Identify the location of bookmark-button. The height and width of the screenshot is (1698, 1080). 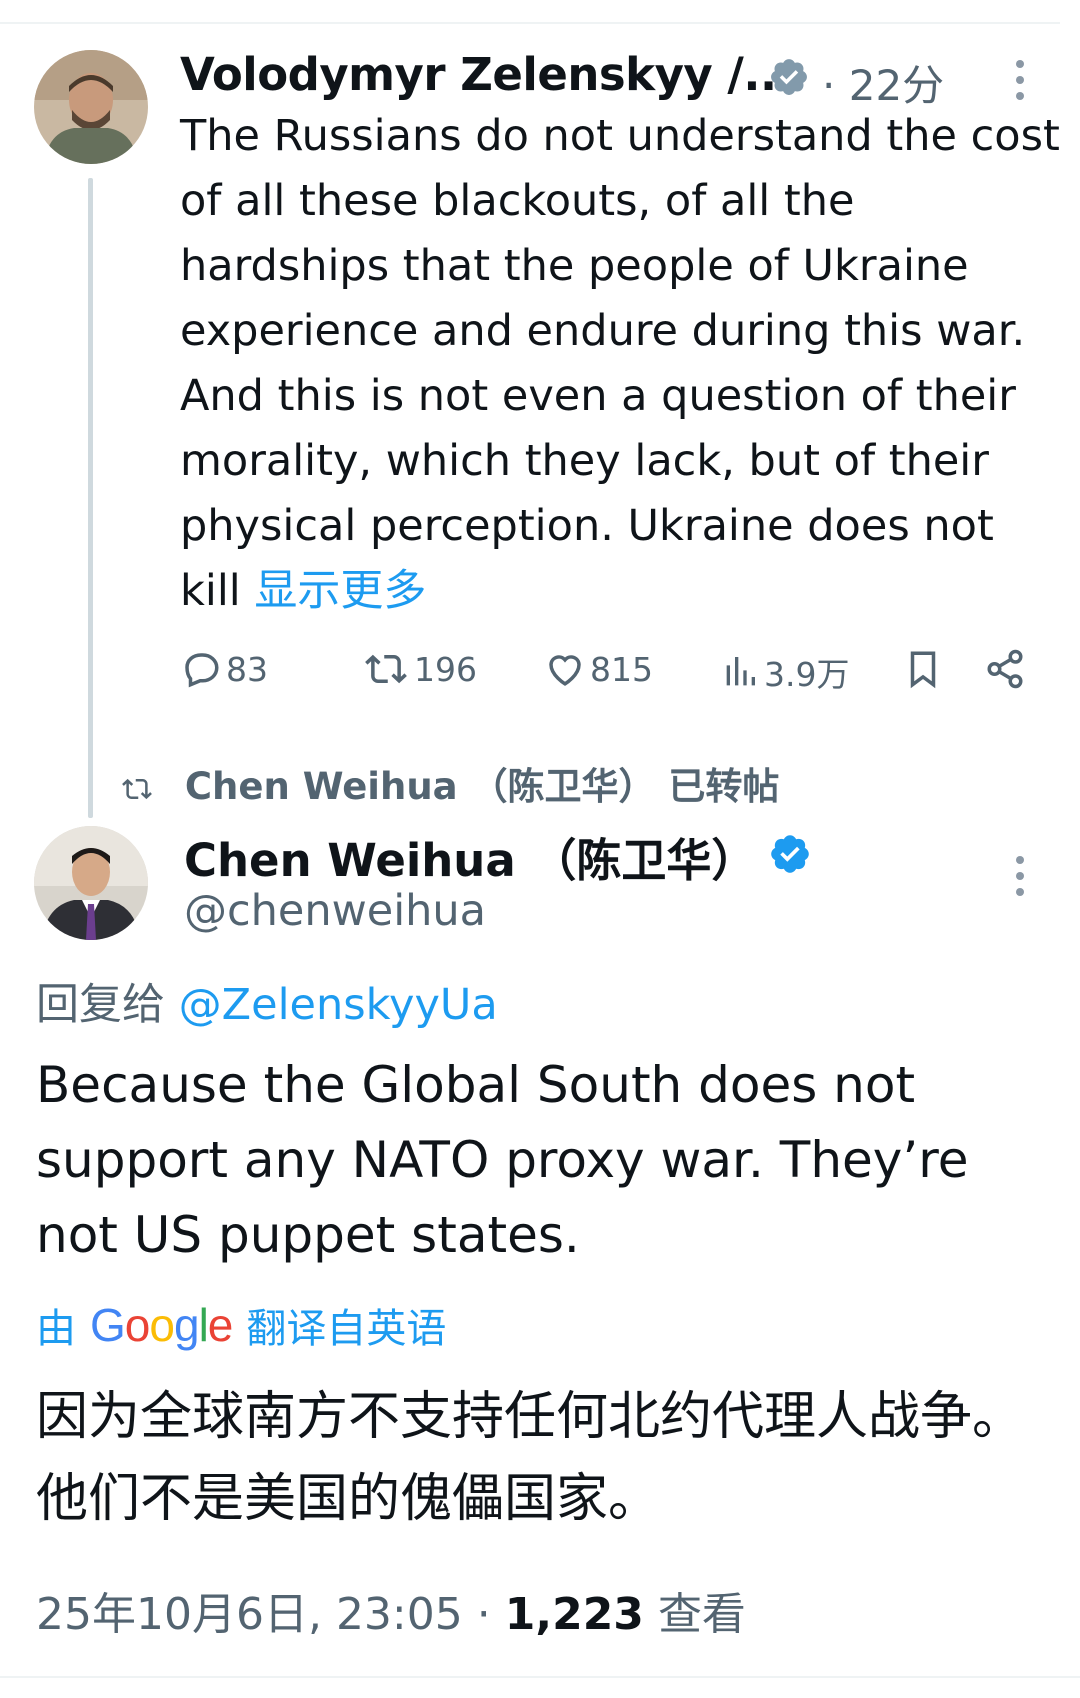
(925, 669).